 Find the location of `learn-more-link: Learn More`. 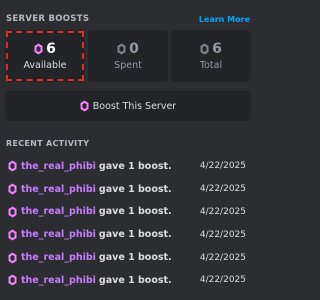

learn-more-link: Learn More is located at coordinates (224, 19).